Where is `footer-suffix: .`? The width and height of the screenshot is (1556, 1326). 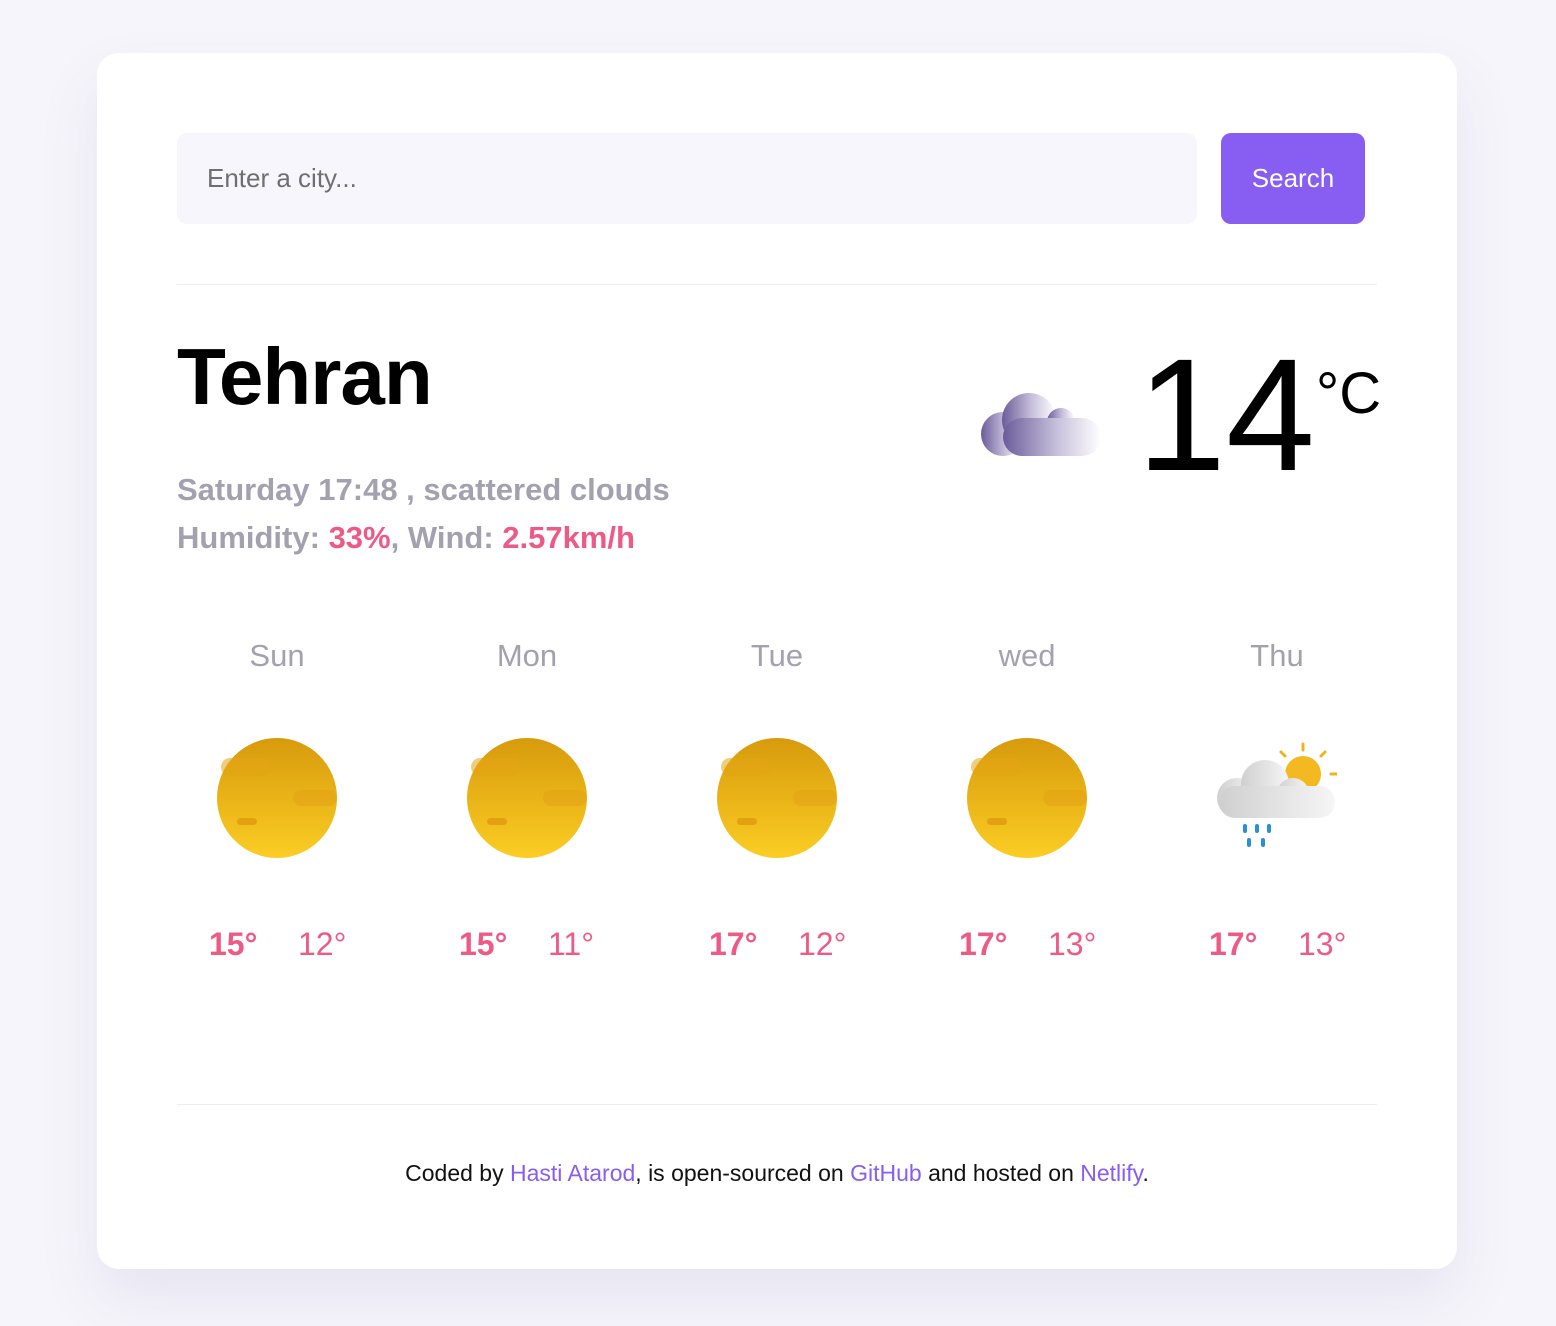 footer-suffix: . is located at coordinates (1145, 1173).